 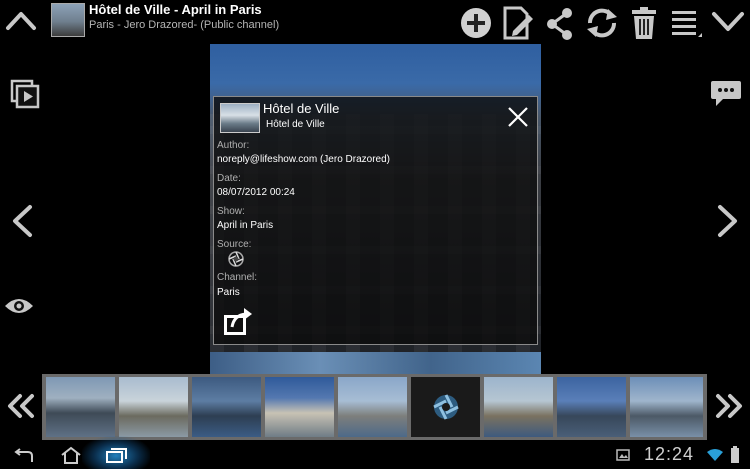 I want to click on close-icon, so click(x=518, y=117).